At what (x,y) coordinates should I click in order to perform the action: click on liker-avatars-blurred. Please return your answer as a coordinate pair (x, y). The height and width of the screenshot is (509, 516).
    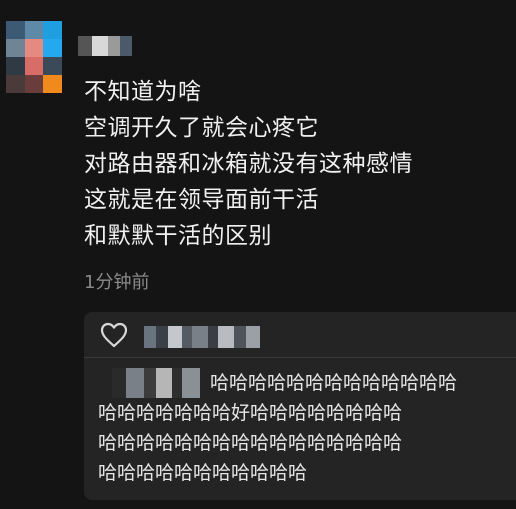
    Looking at the image, I should click on (202, 337).